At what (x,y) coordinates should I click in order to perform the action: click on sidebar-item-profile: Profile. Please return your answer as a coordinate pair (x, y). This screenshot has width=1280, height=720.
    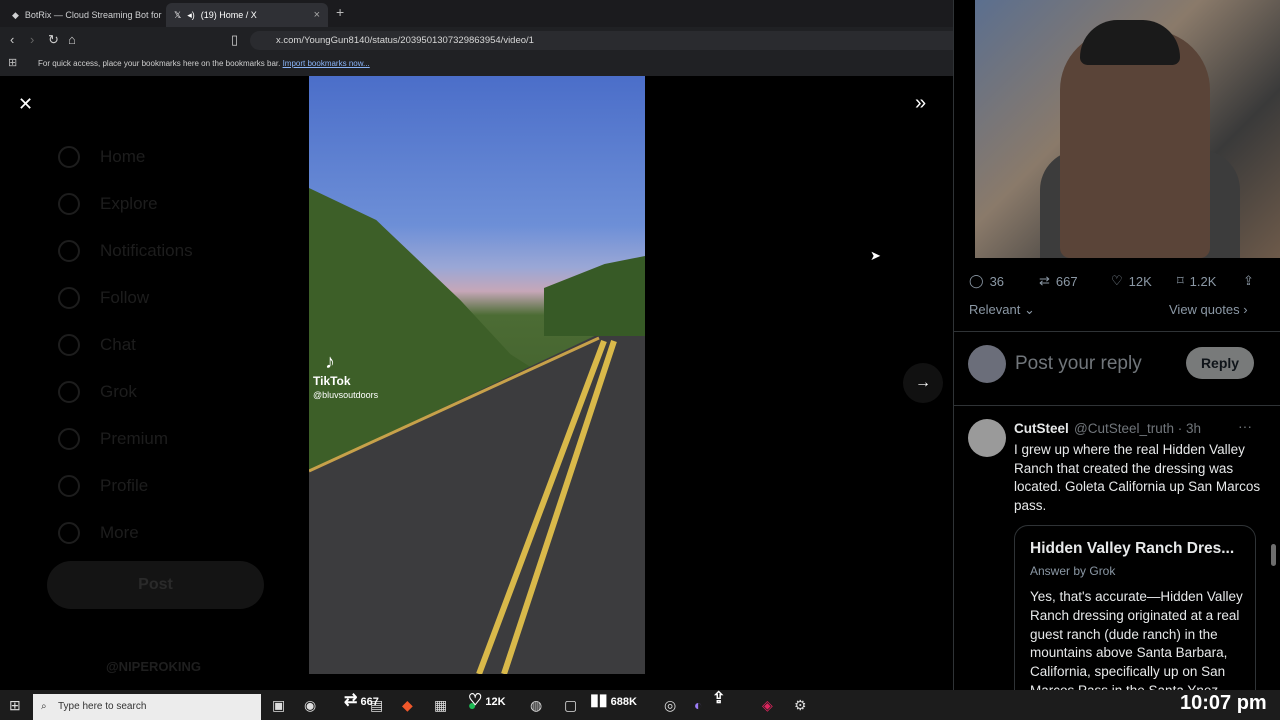
    Looking at the image, I should click on (103, 486).